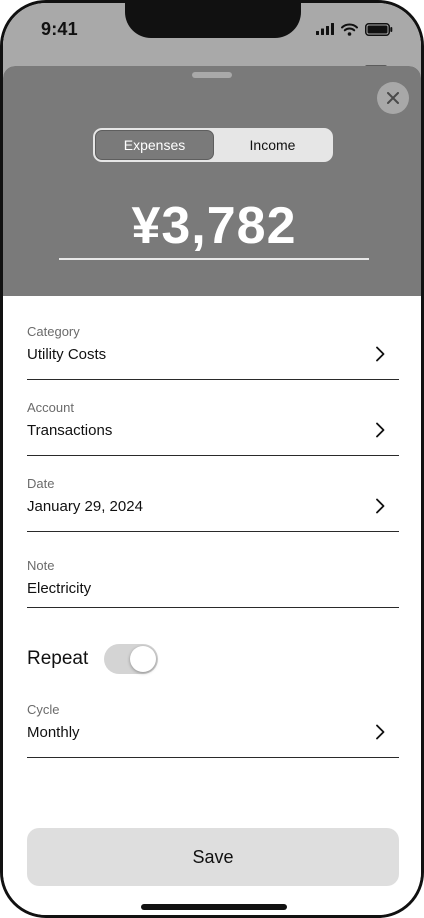 Image resolution: width=424 pixels, height=918 pixels. Describe the element at coordinates (41, 483) in the screenshot. I see `date-label: Date` at that location.